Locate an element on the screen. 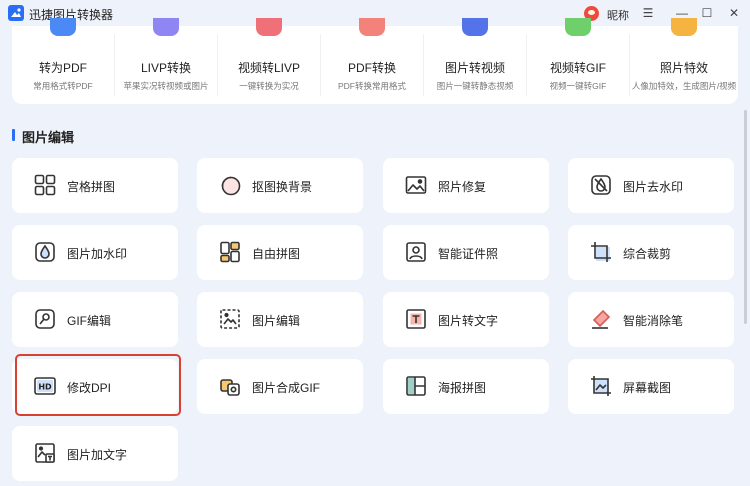  feature-name: 视频转GIF is located at coordinates (578, 68).